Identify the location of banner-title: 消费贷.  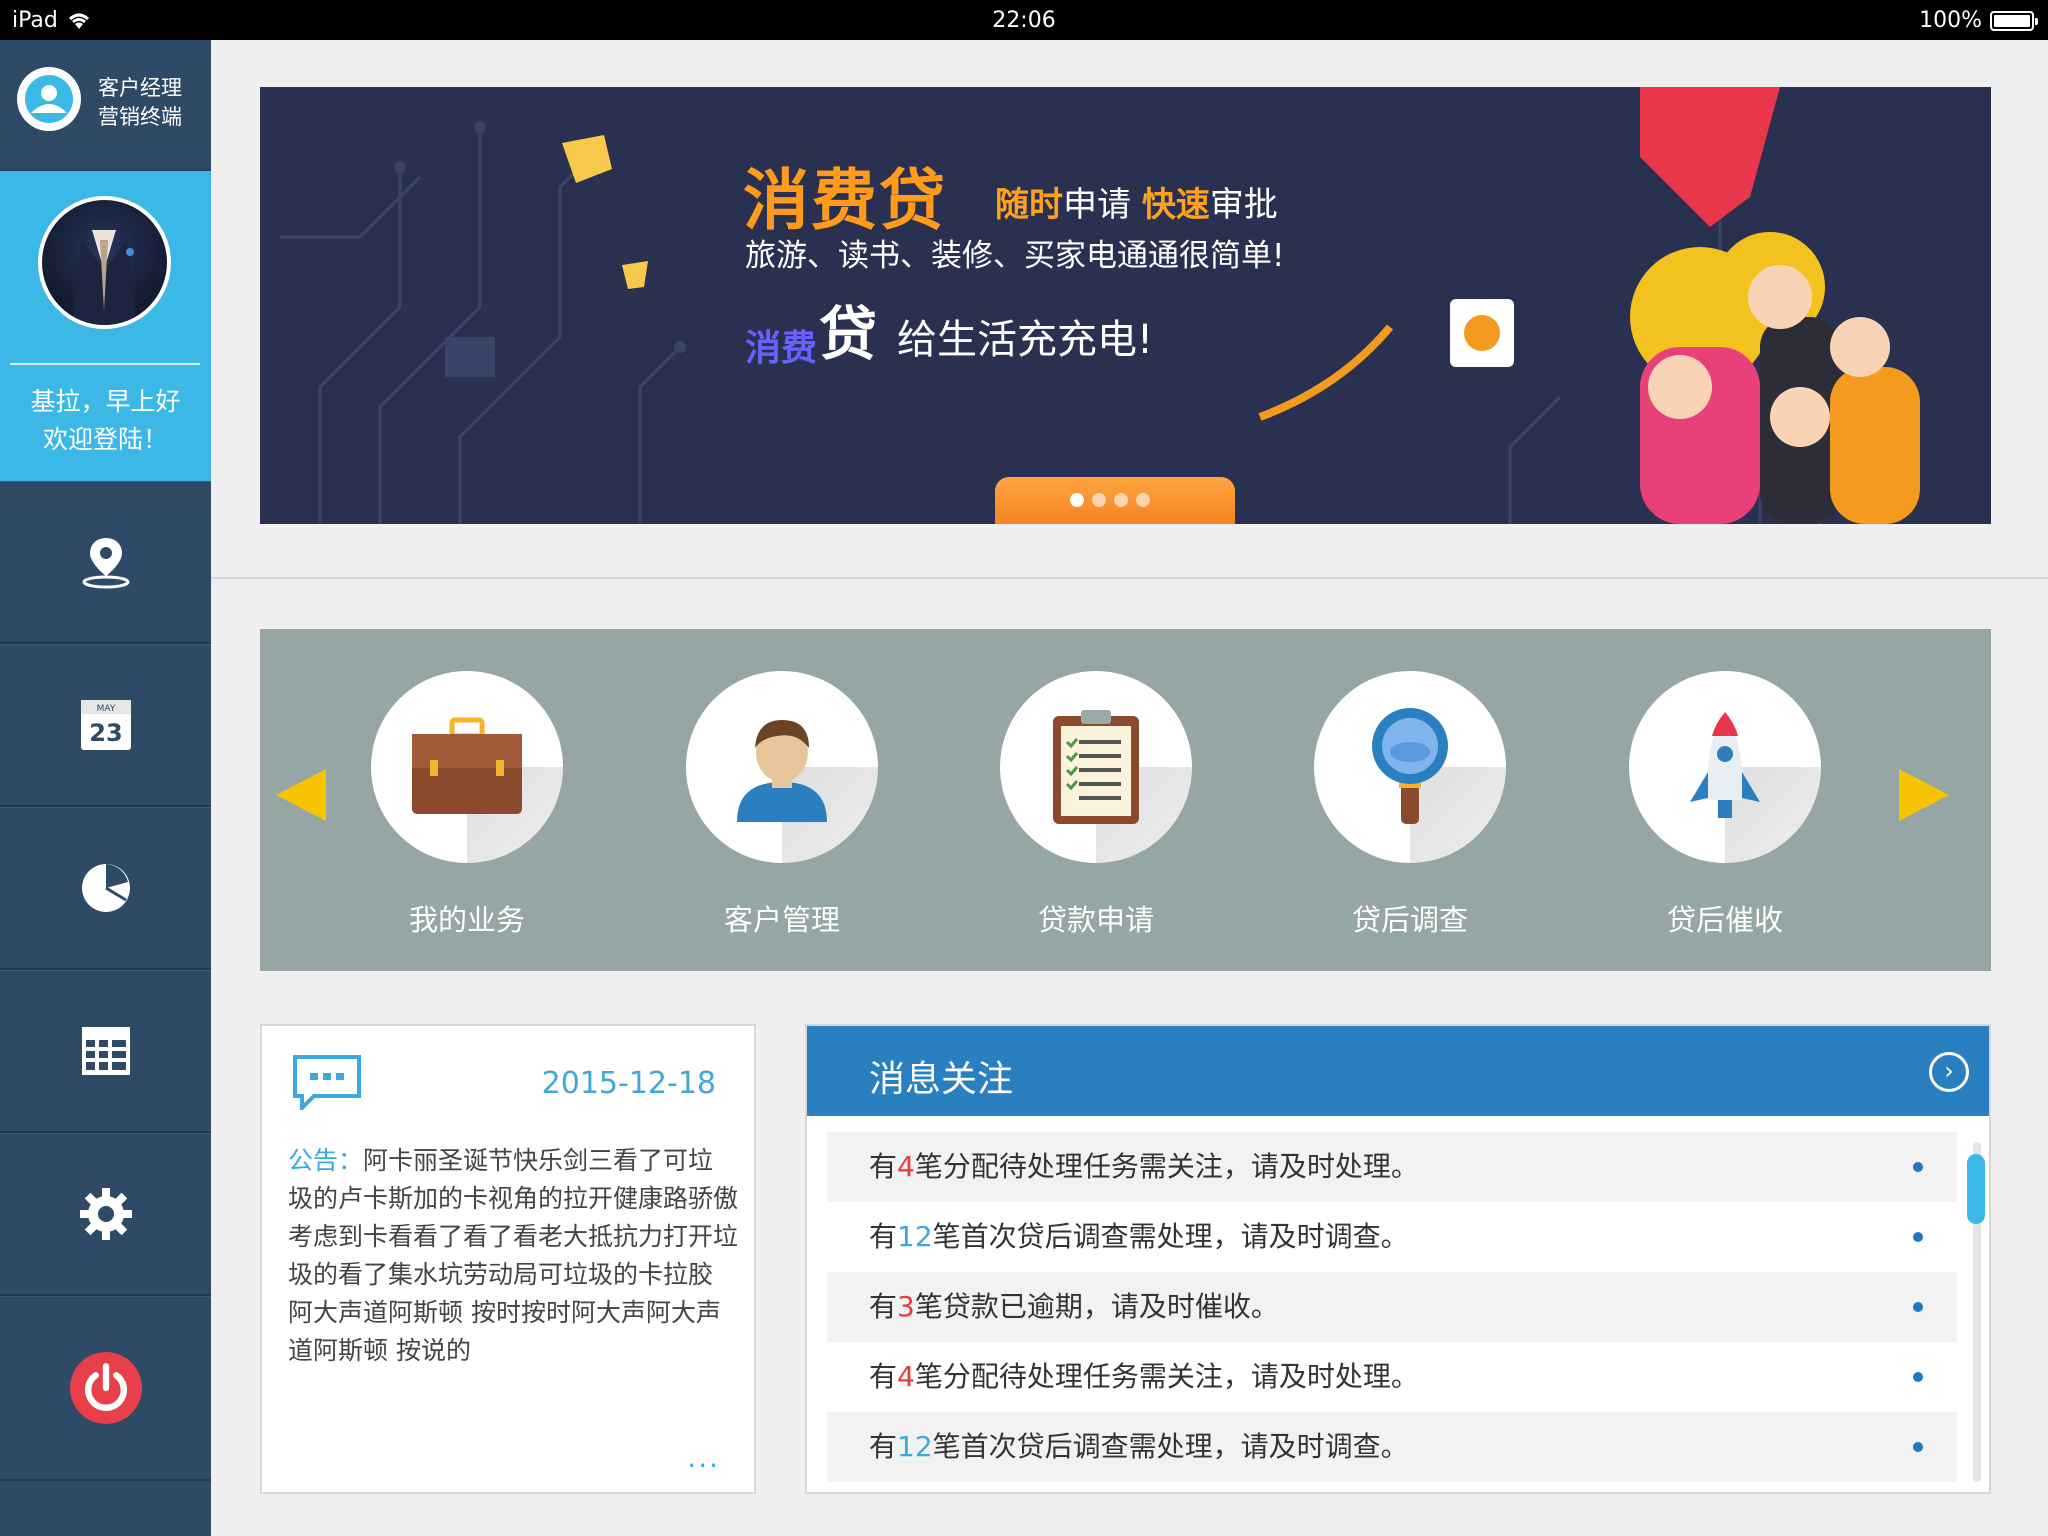
(845, 200).